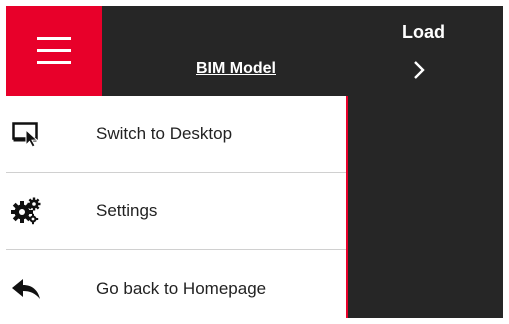 This screenshot has height=324, width=509. I want to click on gears-icon, so click(26, 211).